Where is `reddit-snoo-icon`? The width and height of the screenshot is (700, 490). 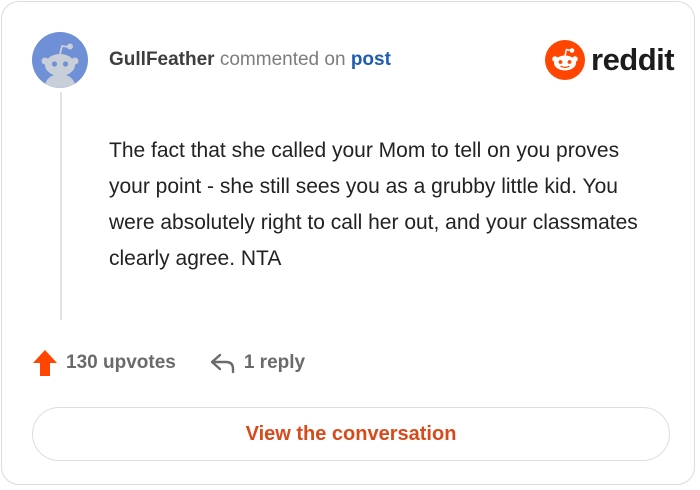 reddit-snoo-icon is located at coordinates (565, 60).